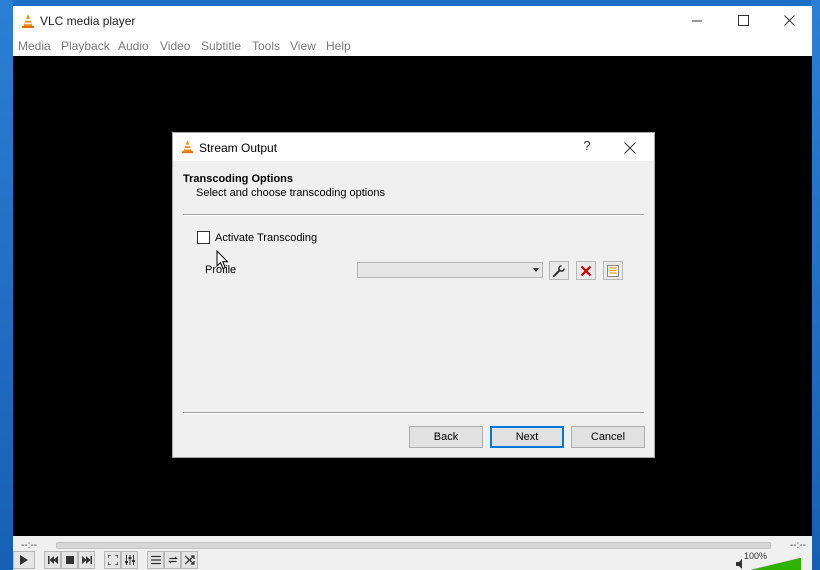 This screenshot has width=820, height=570. I want to click on fullscreen-icon, so click(112, 560).